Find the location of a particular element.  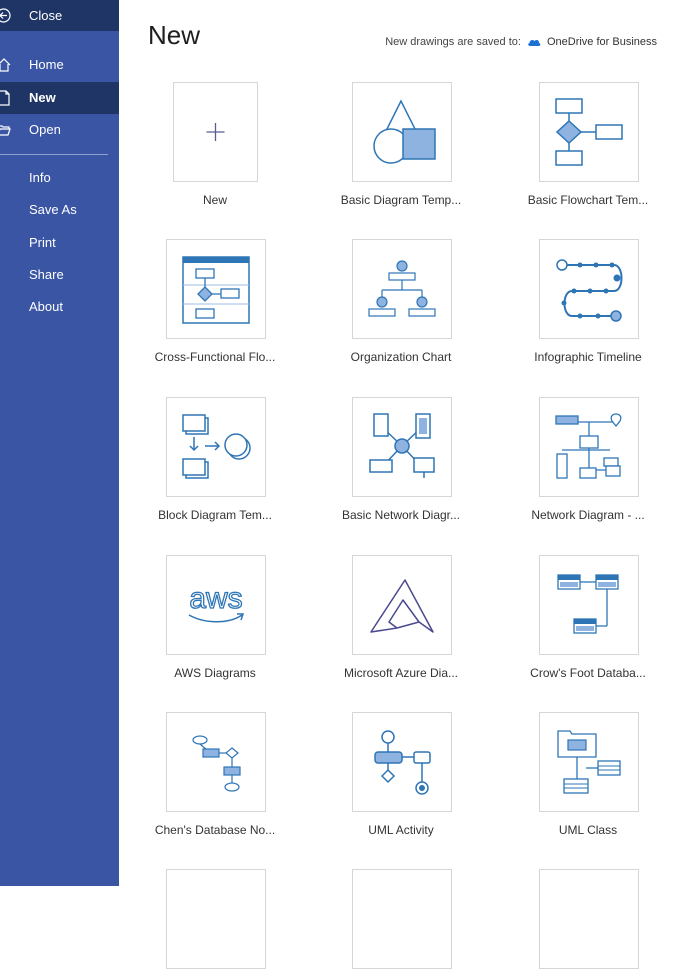

flowchart-icon is located at coordinates (589, 132).